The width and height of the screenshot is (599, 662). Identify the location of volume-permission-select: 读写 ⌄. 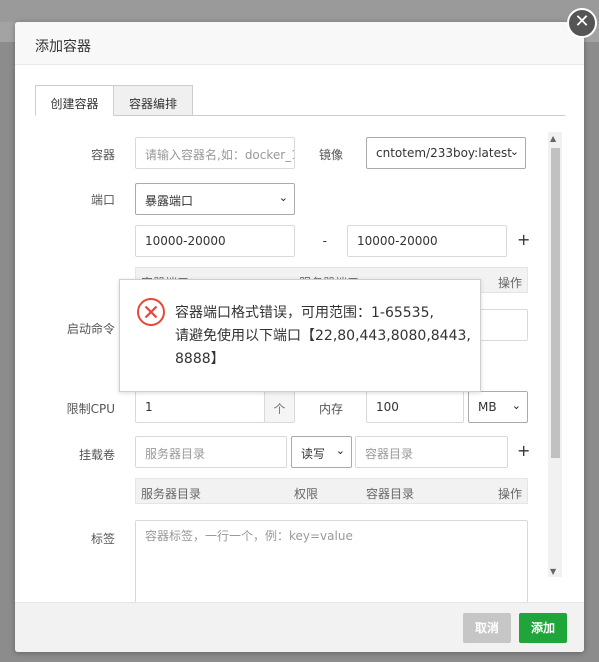
(321, 452).